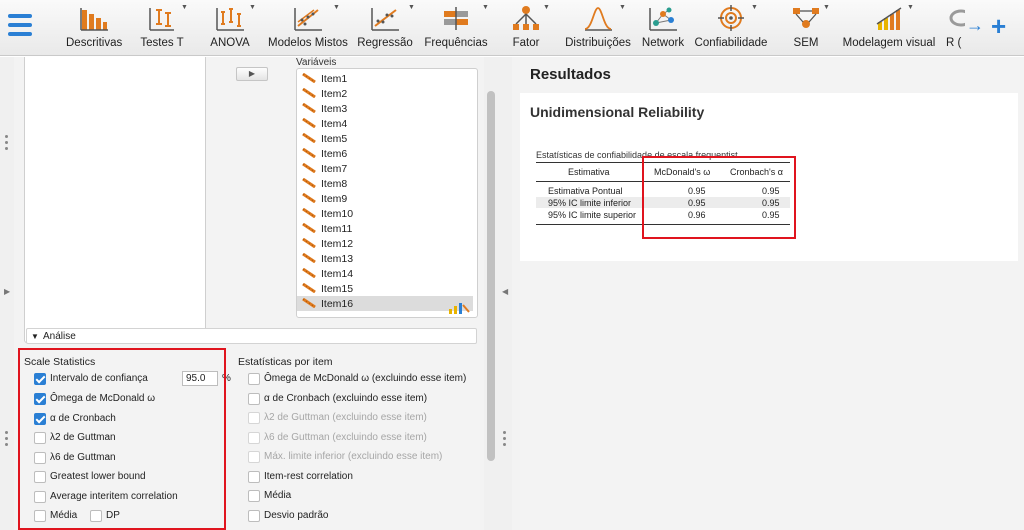 The width and height of the screenshot is (1024, 530). Describe the element at coordinates (334, 124) in the screenshot. I see `variable-label: Item4` at that location.